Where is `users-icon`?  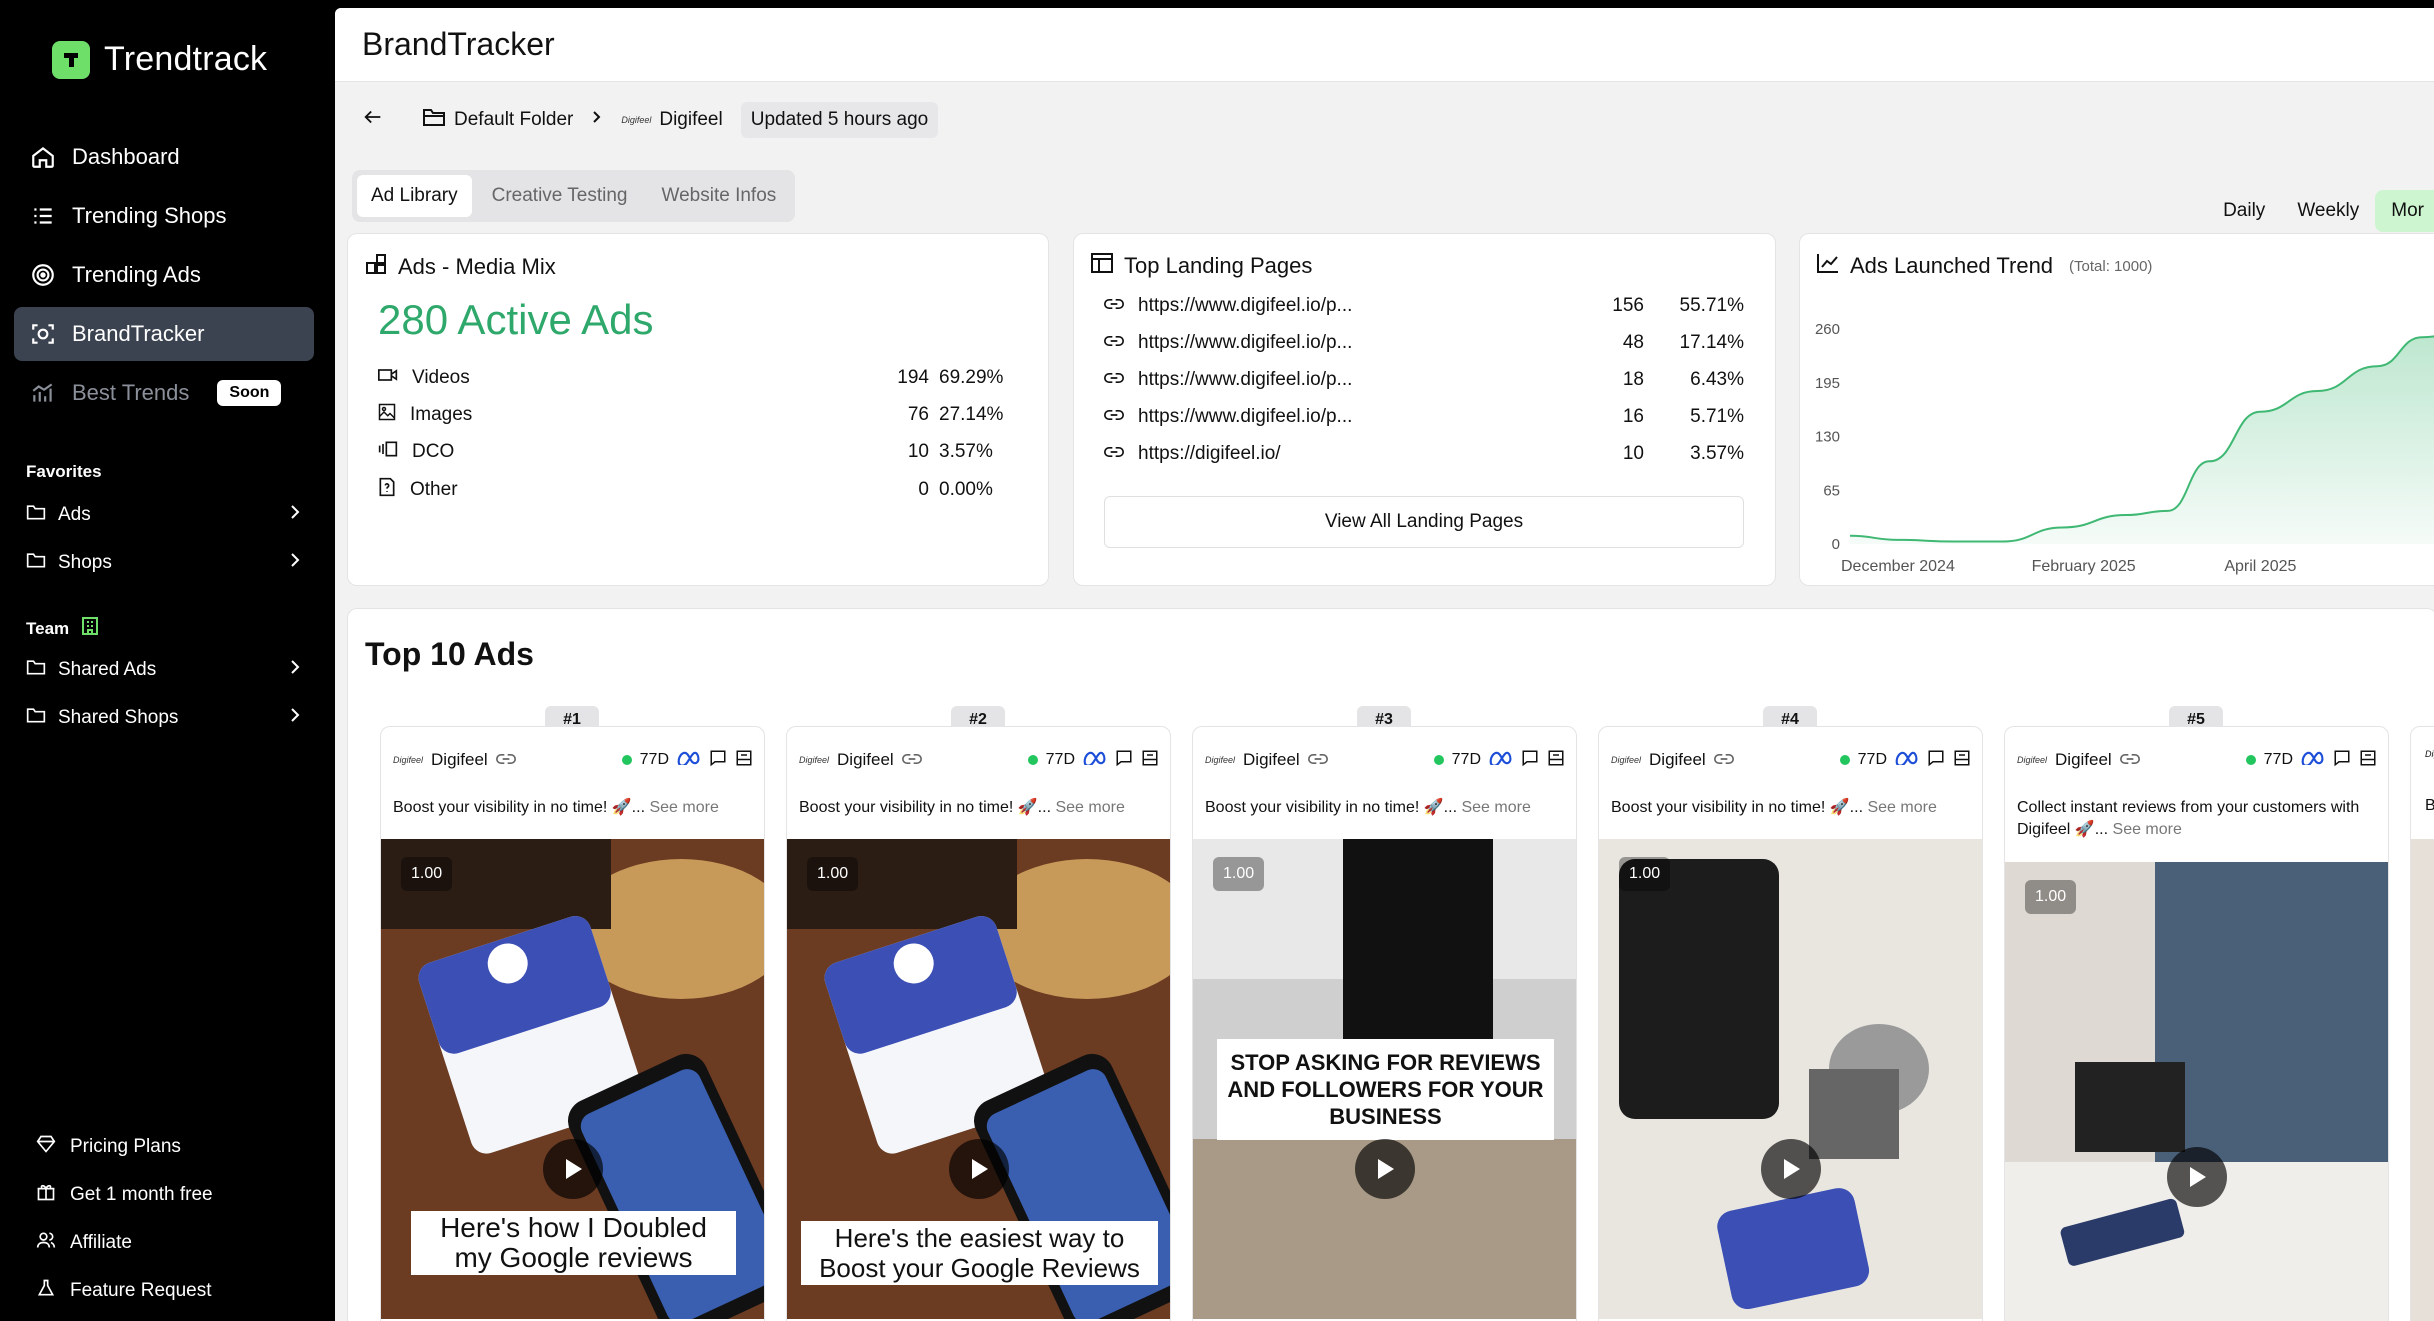 users-icon is located at coordinates (46, 1243).